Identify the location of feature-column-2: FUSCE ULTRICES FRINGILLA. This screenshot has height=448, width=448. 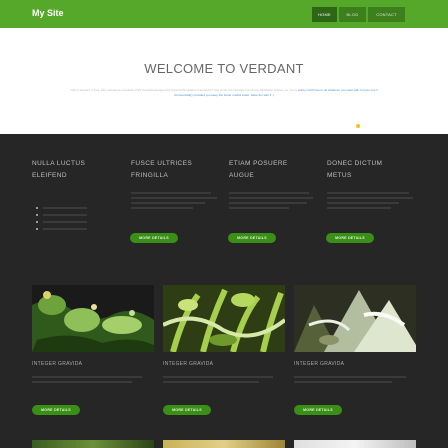
(178, 170).